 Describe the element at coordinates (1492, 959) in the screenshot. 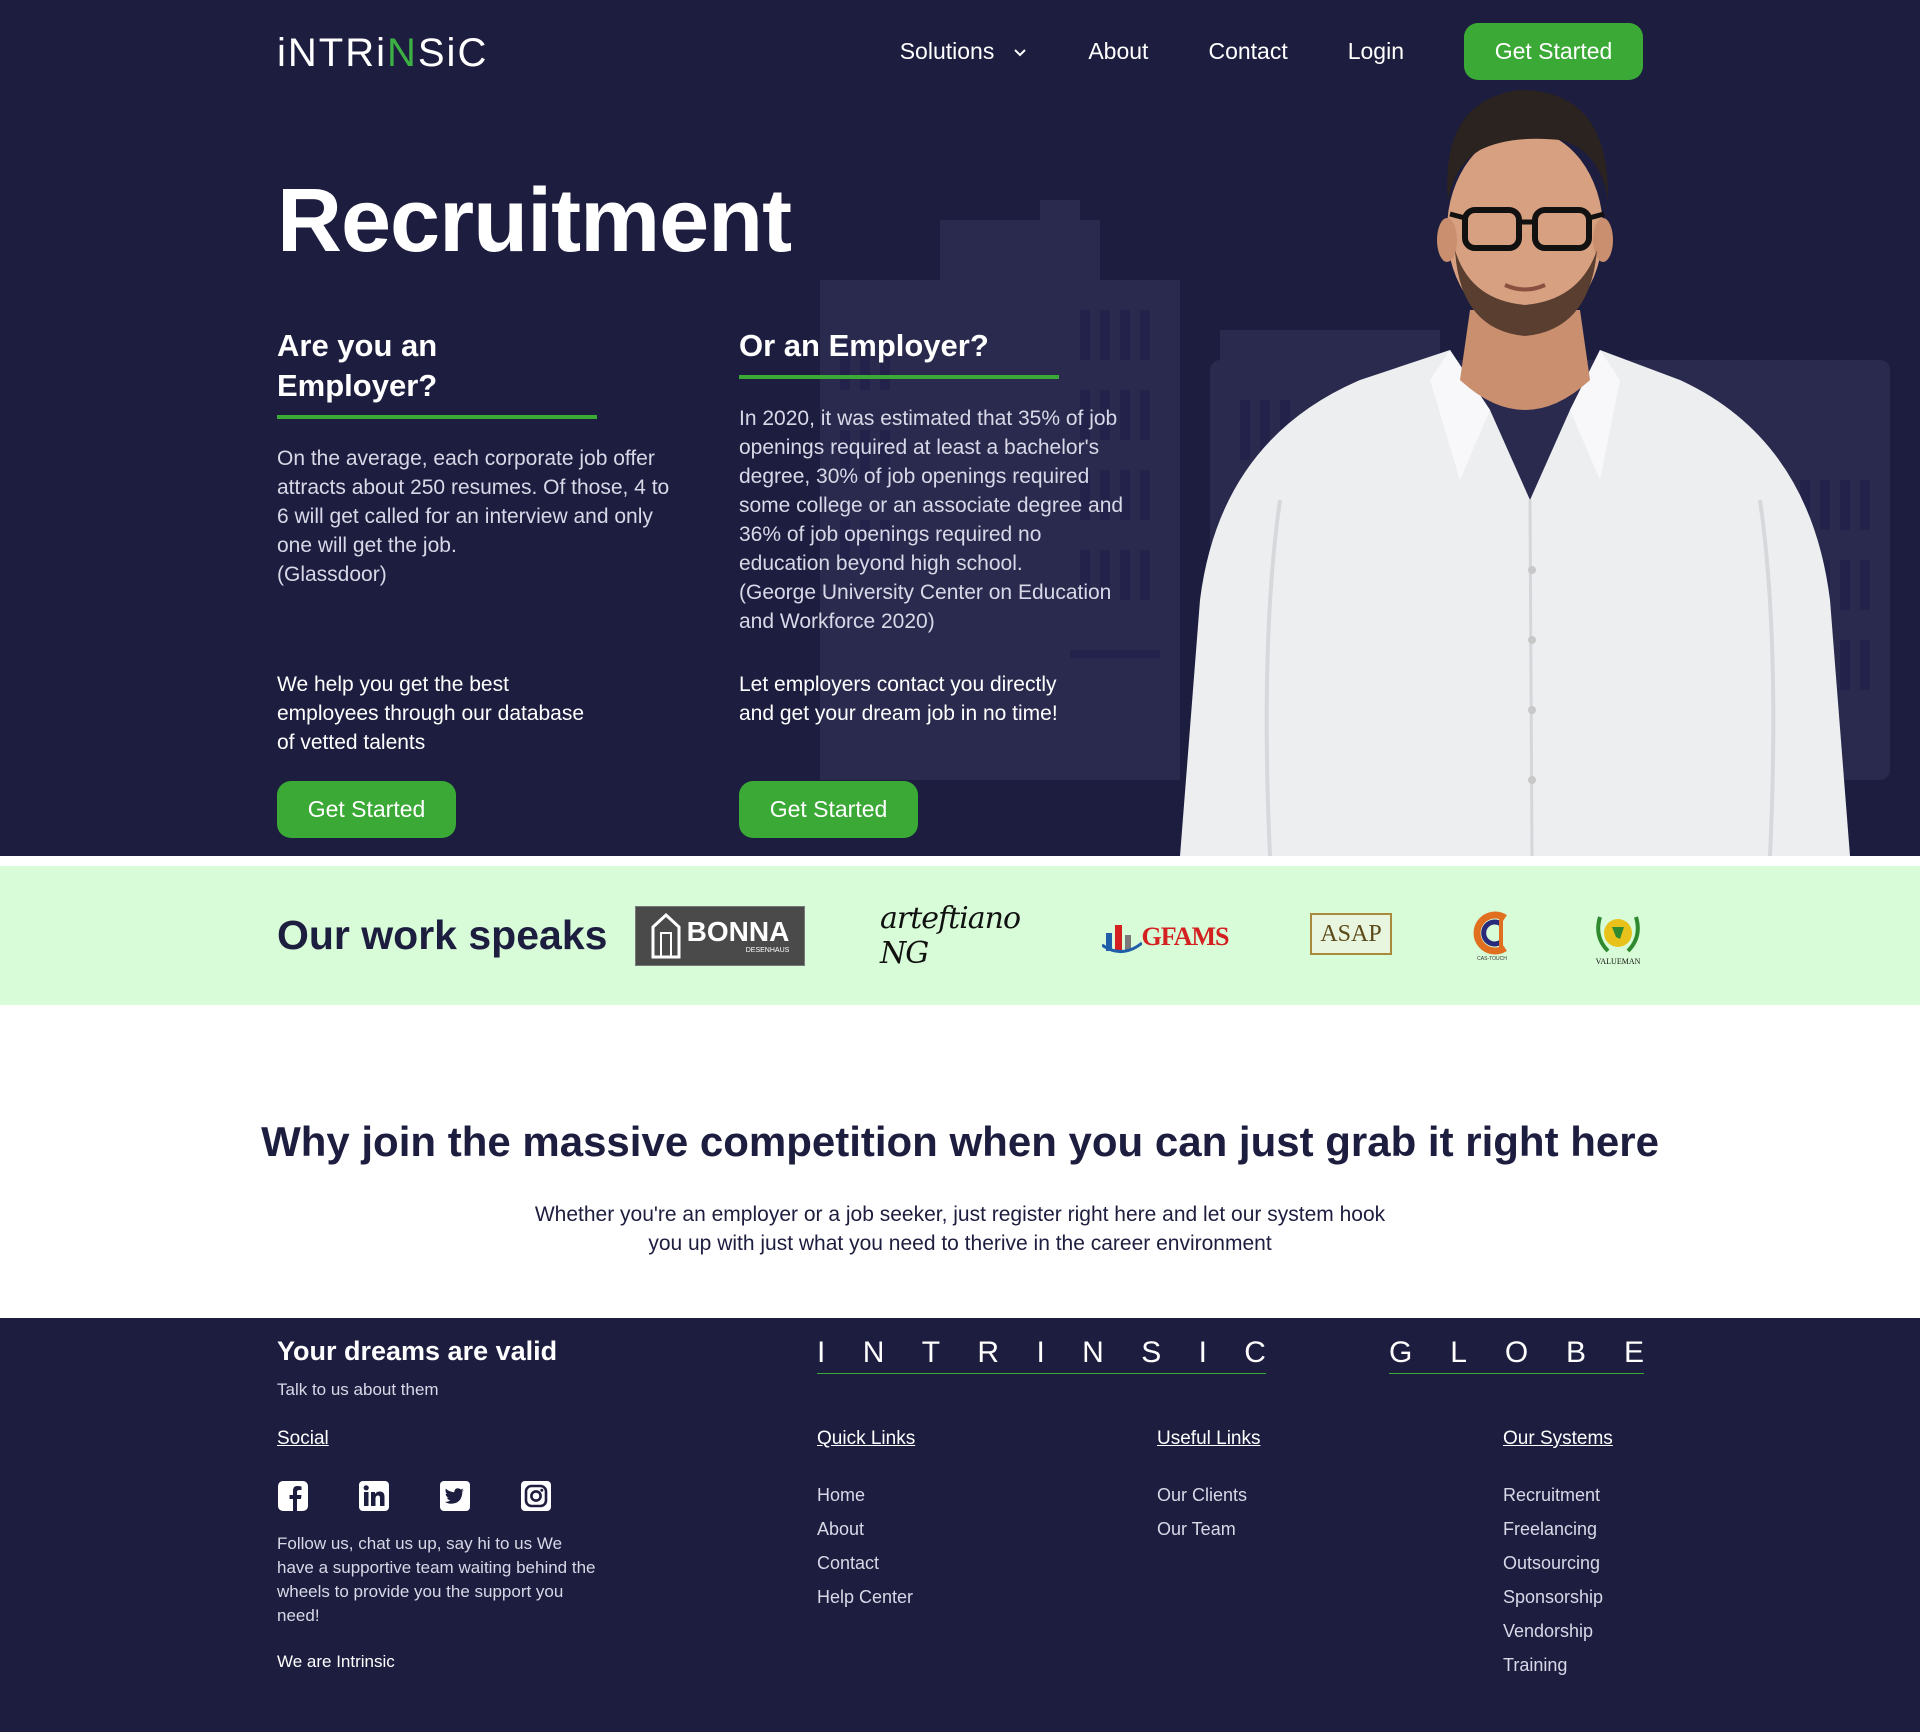

I see `cas-touch-logo-text: CAS-TOUCH` at that location.